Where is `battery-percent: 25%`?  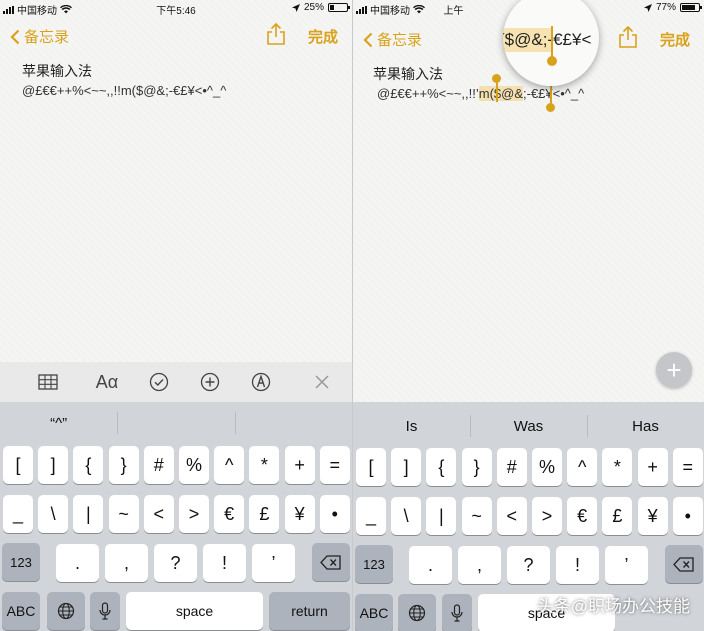 battery-percent: 25% is located at coordinates (313, 7).